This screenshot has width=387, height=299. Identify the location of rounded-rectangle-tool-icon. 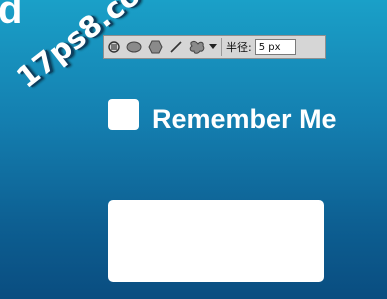
(134, 47).